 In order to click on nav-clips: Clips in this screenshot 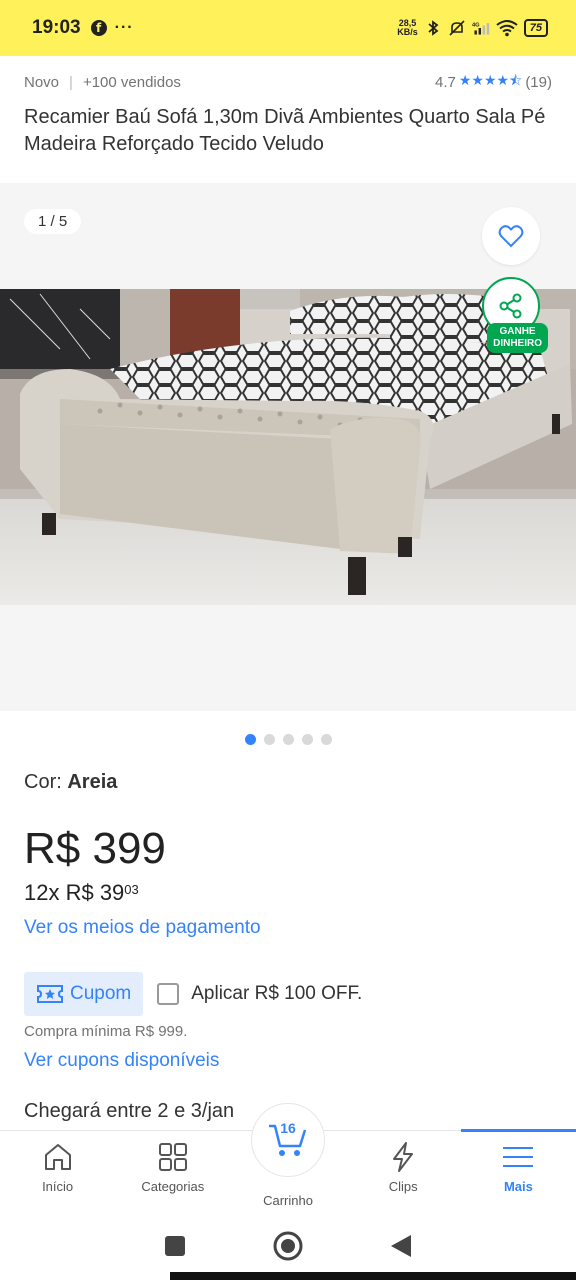, I will do `click(403, 1171)`.